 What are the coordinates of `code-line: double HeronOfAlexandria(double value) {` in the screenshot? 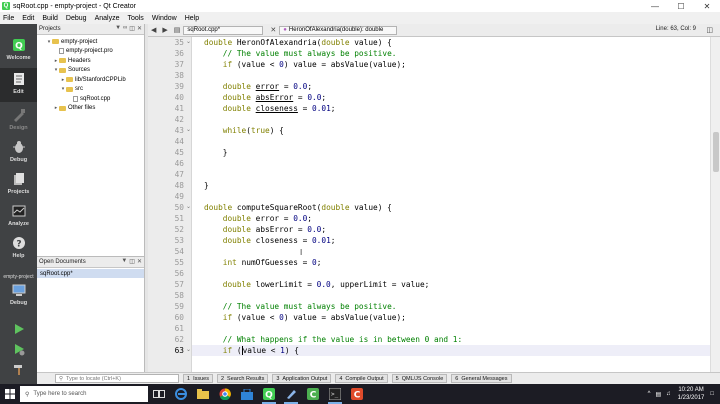 It's located at (298, 42).